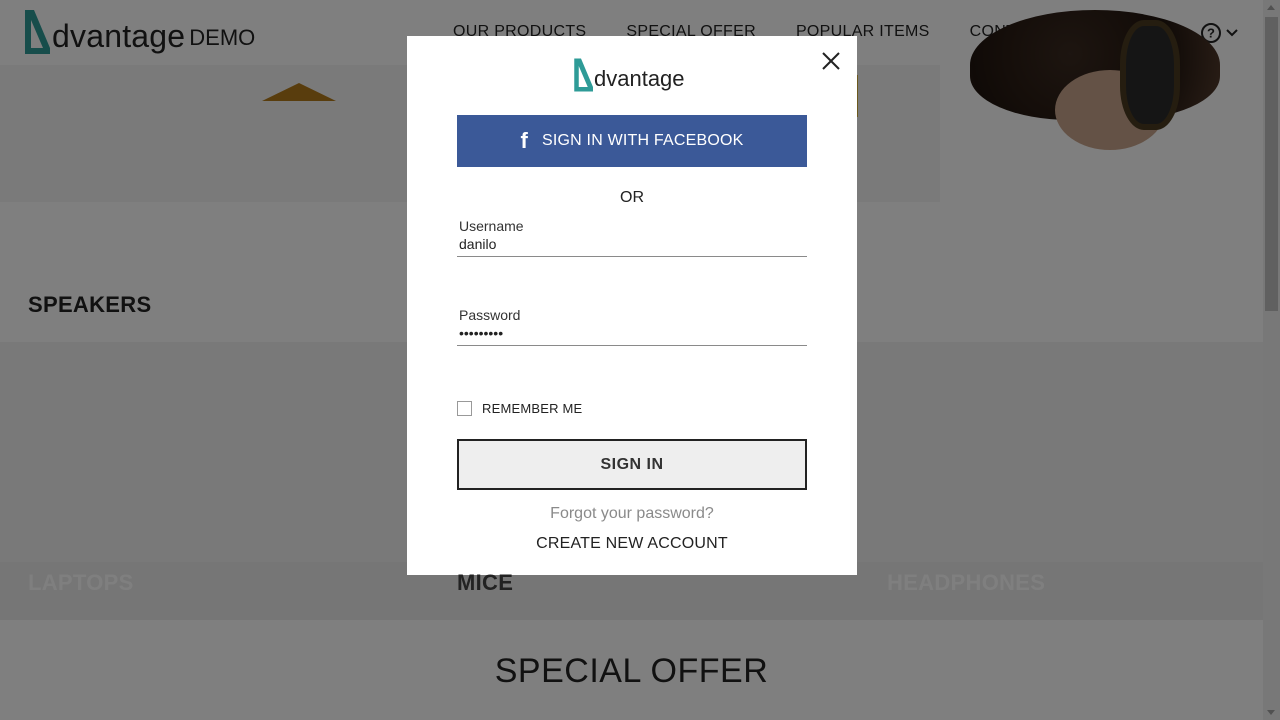 The image size is (1280, 720). I want to click on remember-me: REMEMBER ME, so click(519, 408).